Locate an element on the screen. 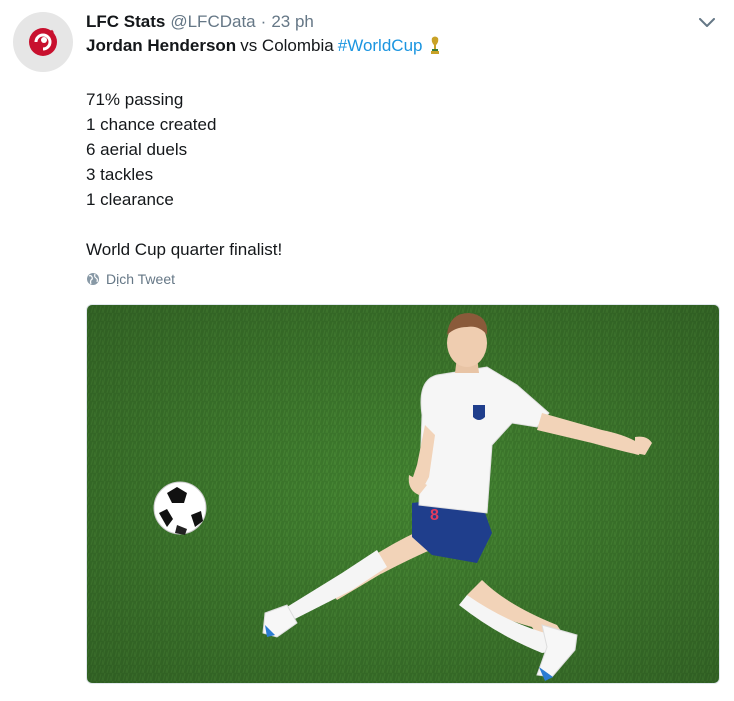 The image size is (734, 701). closing-line: World Cup quarter finalist! is located at coordinates (184, 249).